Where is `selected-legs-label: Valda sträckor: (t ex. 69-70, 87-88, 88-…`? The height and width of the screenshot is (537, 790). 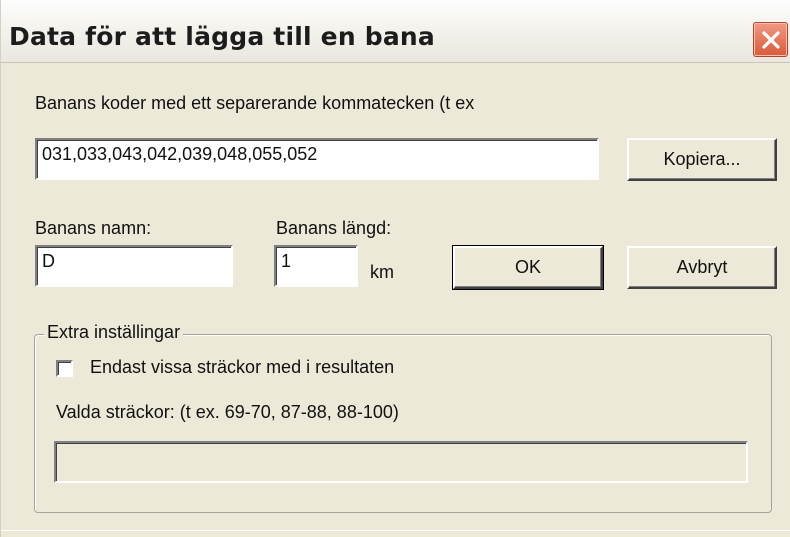 selected-legs-label: Valda sträckor: (t ex. 69-70, 87-88, 88-… is located at coordinates (227, 412).